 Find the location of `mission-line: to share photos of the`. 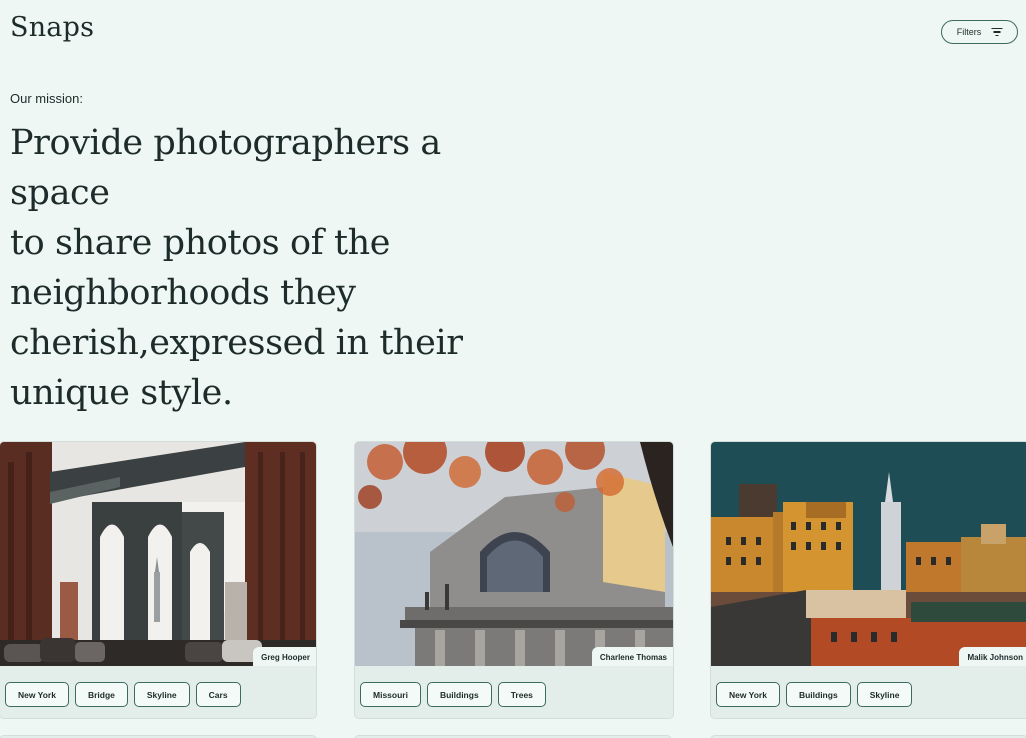

mission-line: to share photos of the is located at coordinates (200, 243).